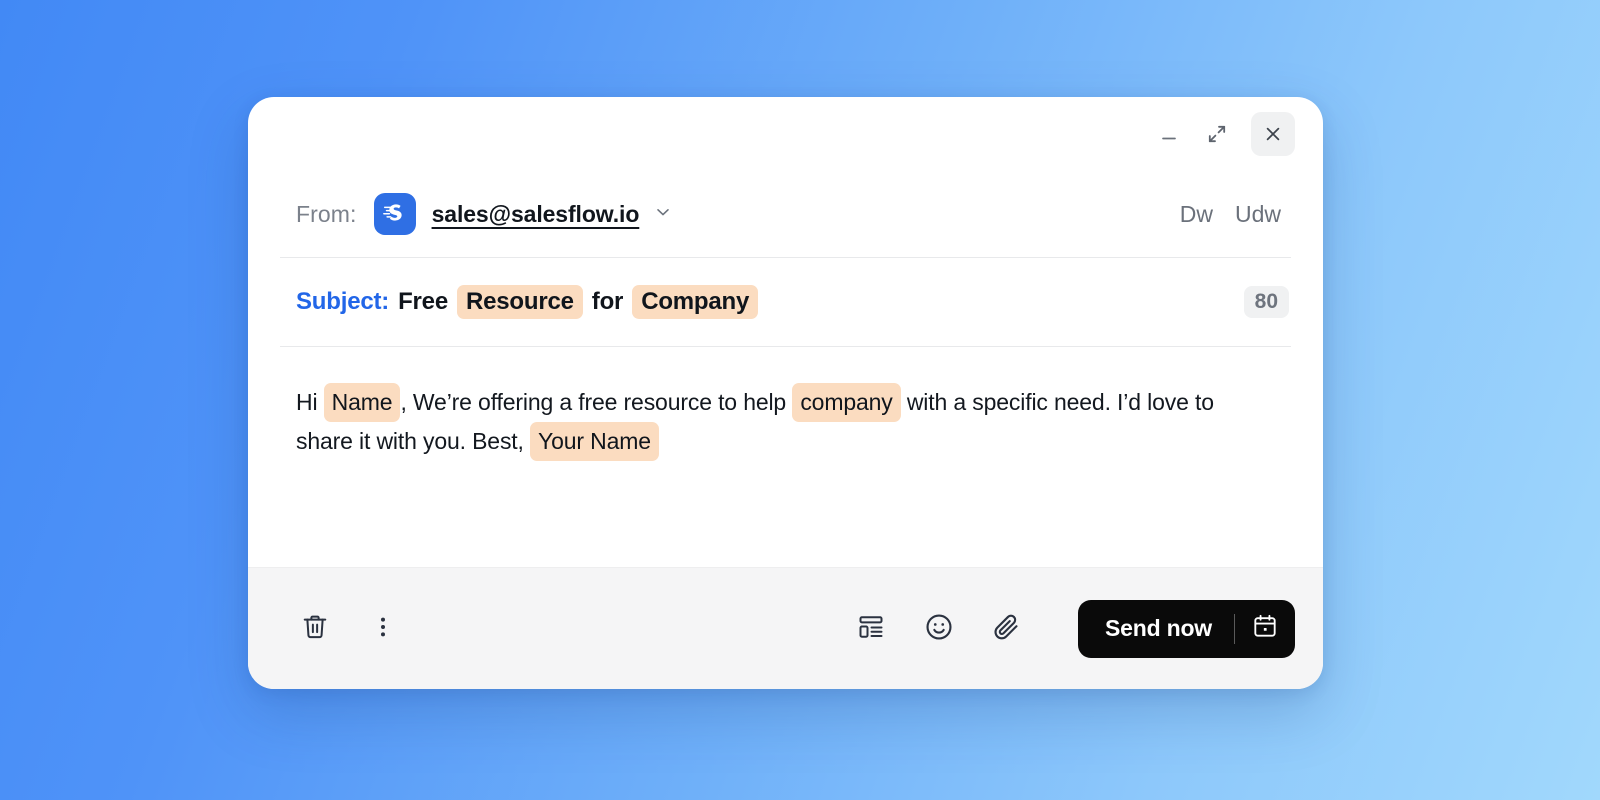 Image resolution: width=1600 pixels, height=800 pixels. Describe the element at coordinates (519, 302) in the screenshot. I see `subject-token: Resource` at that location.